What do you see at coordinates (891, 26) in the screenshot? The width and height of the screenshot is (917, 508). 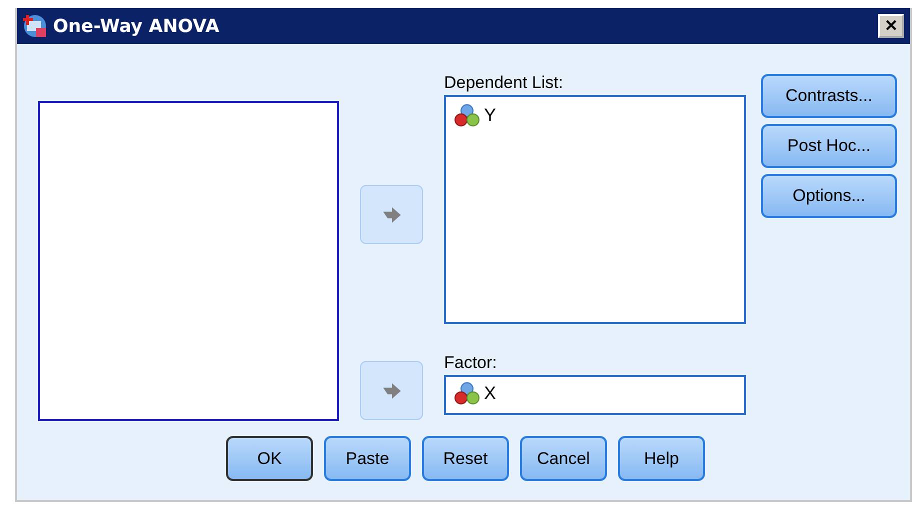 I see `close-button: ✕` at bounding box center [891, 26].